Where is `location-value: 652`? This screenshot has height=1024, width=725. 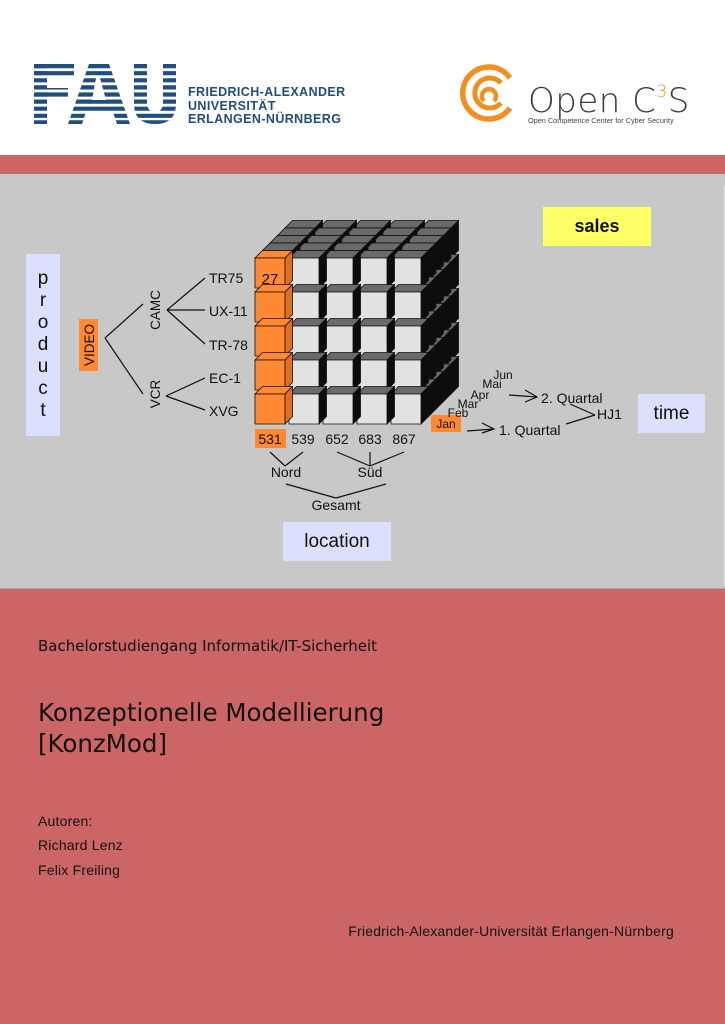 location-value: 652 is located at coordinates (337, 439).